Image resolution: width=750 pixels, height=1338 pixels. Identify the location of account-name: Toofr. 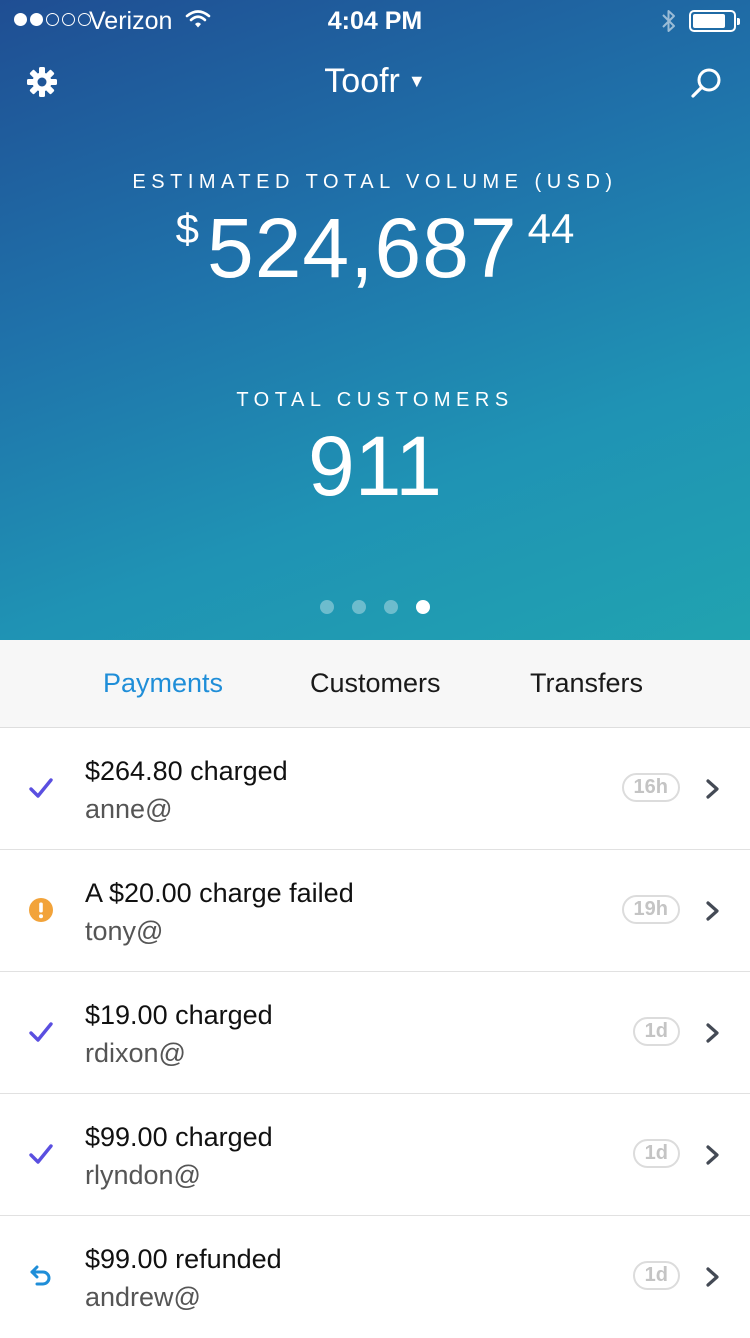
(362, 81).